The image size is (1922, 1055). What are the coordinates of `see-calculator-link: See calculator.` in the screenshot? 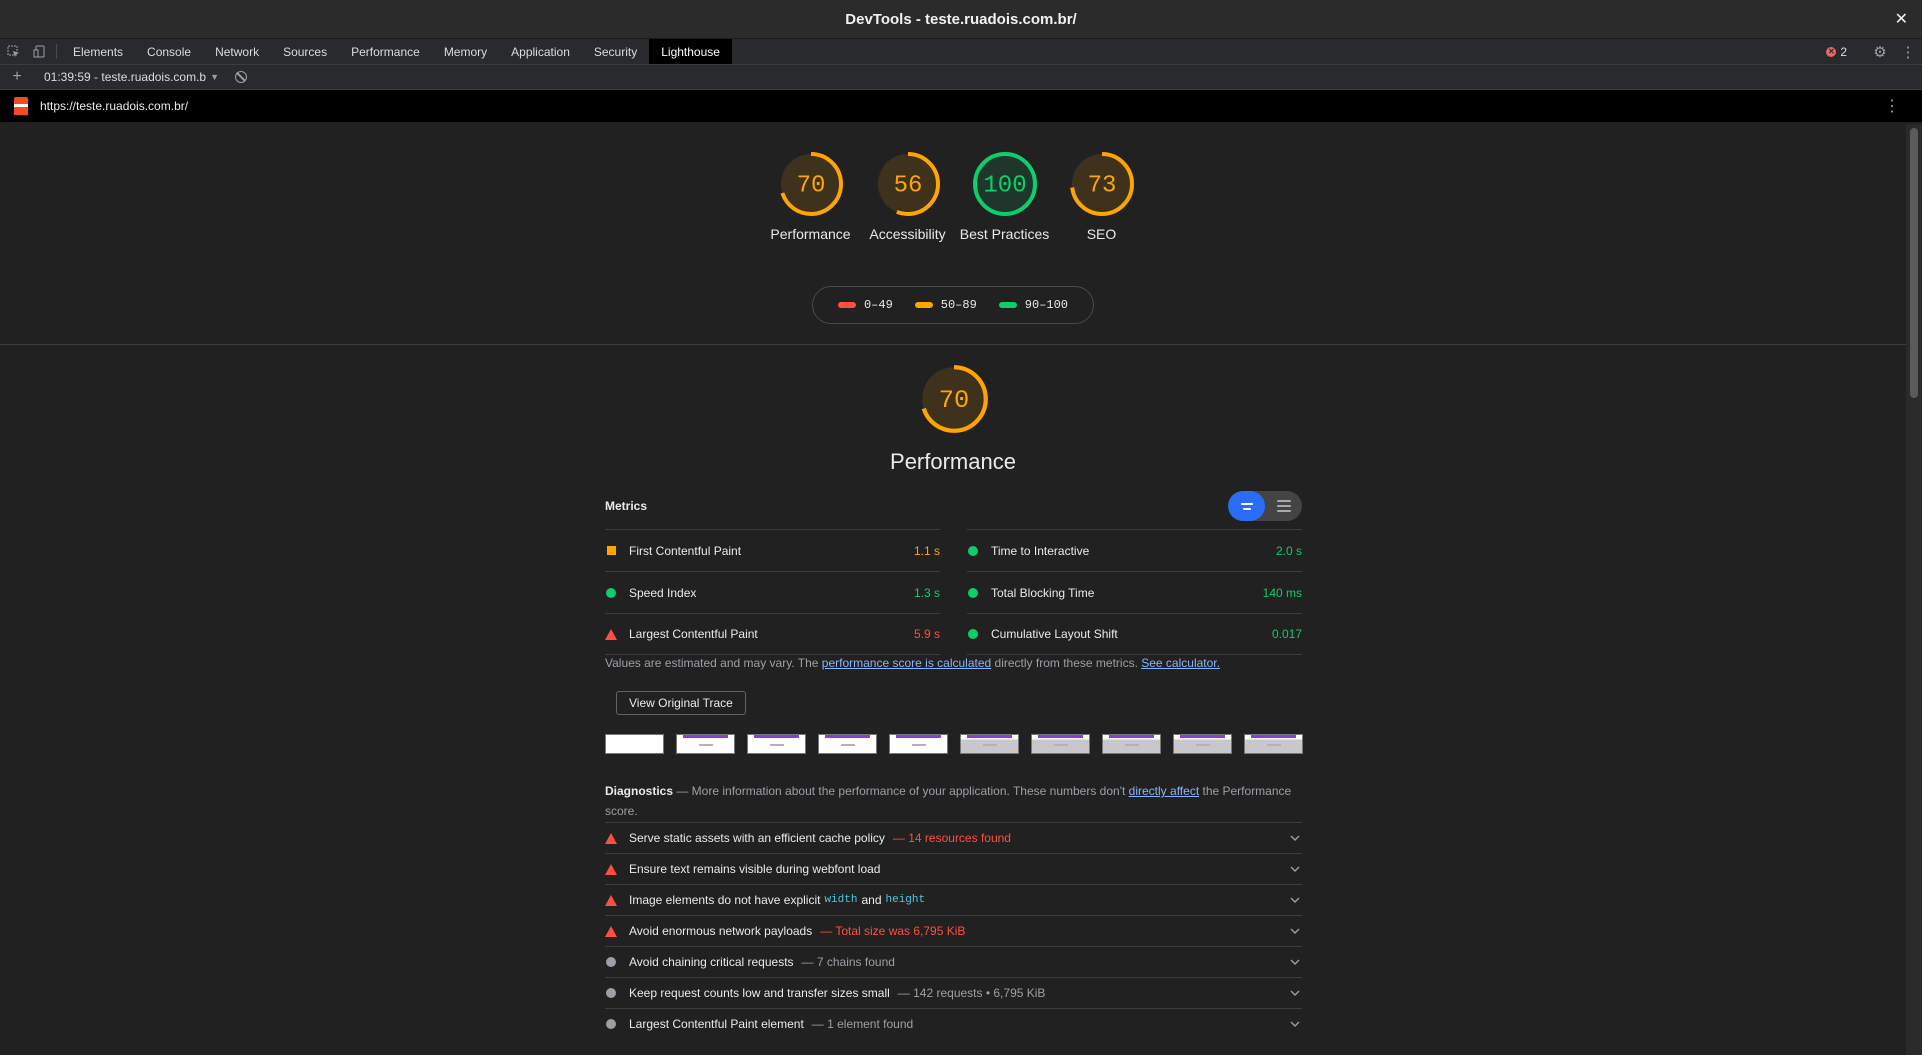 It's located at (1180, 663).